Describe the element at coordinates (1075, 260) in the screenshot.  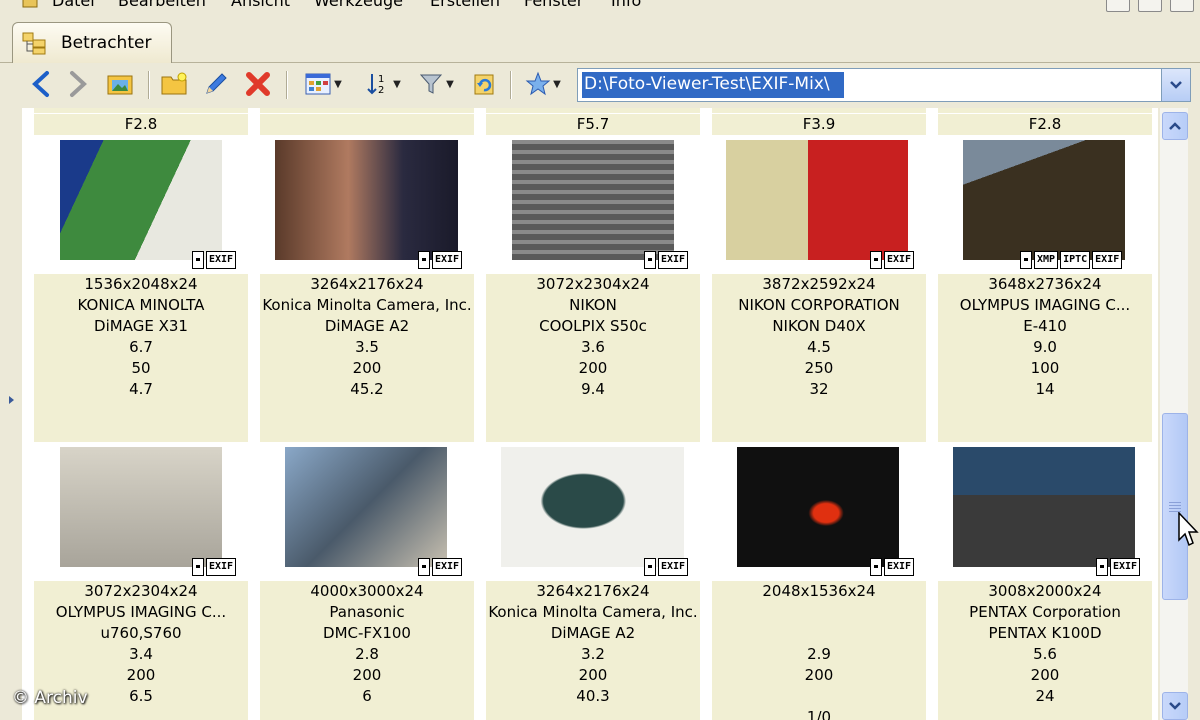
I see `badge-iptc: IPTC` at that location.